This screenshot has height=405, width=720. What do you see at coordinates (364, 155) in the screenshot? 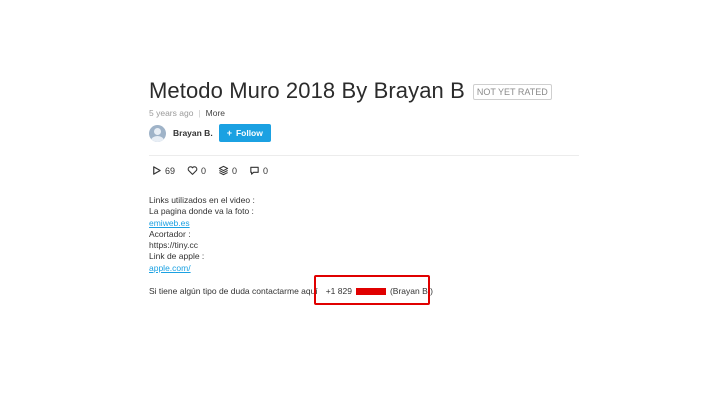
I see `divider` at bounding box center [364, 155].